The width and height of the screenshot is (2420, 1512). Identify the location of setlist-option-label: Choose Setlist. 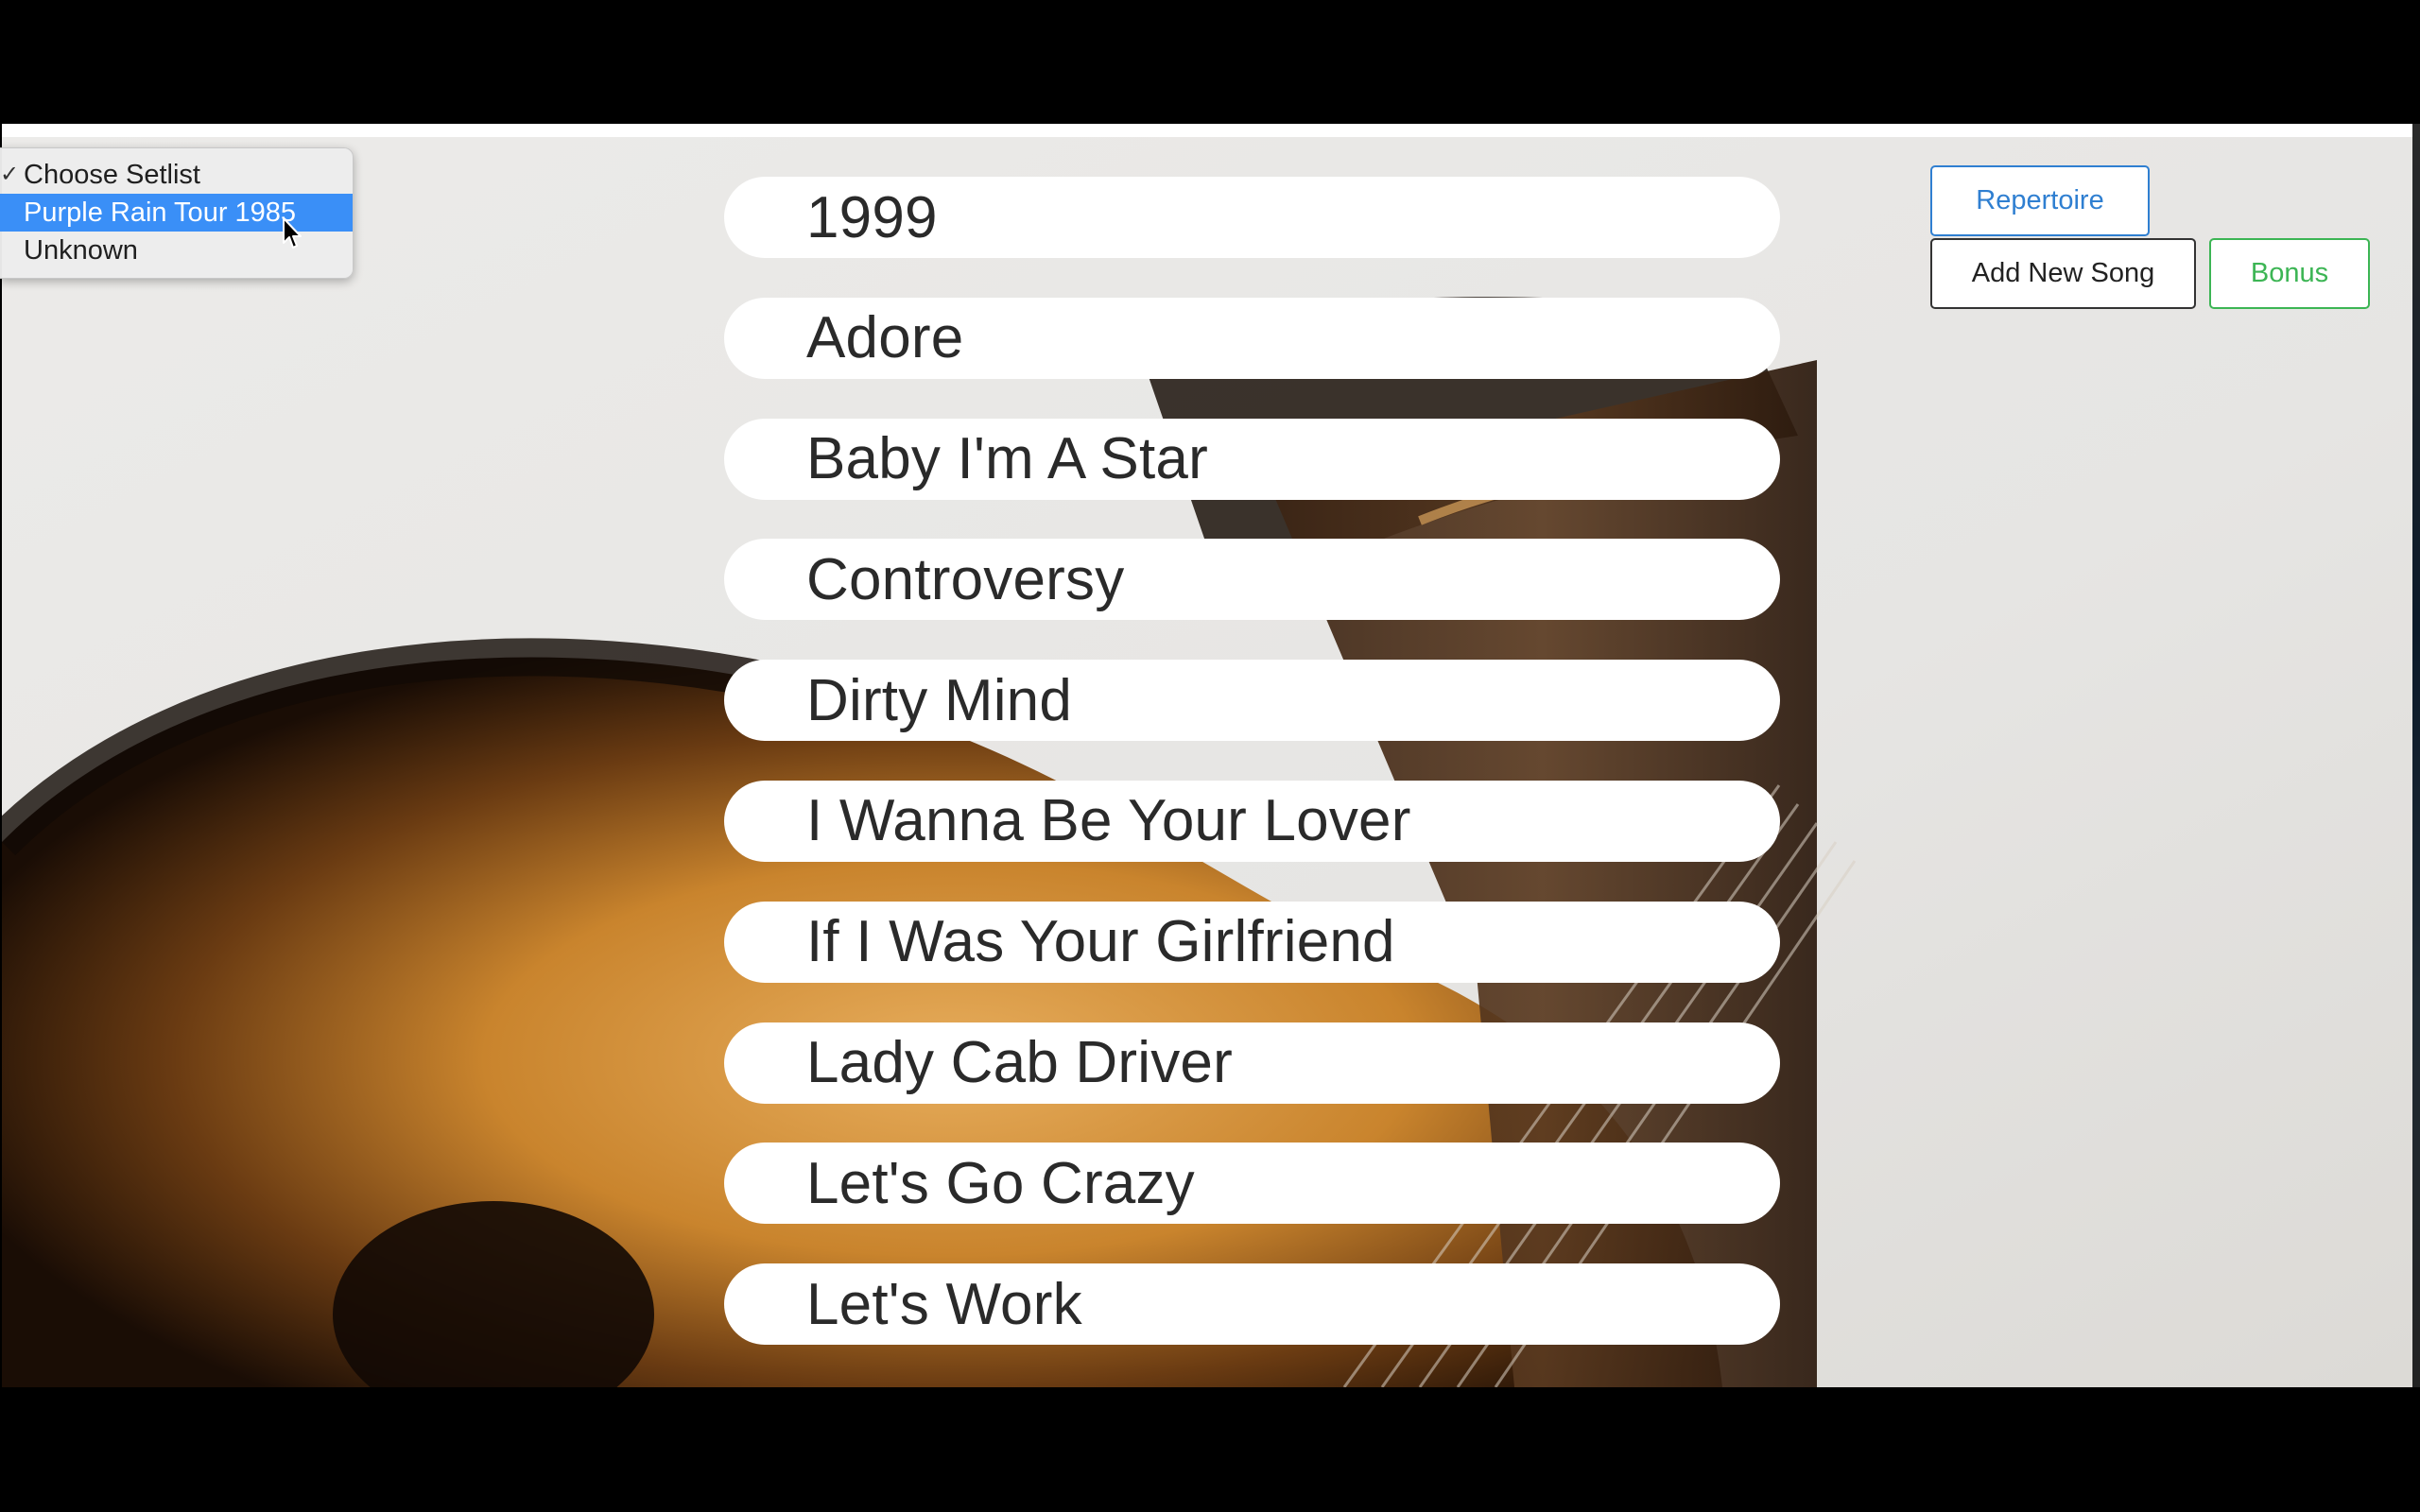
(112, 175).